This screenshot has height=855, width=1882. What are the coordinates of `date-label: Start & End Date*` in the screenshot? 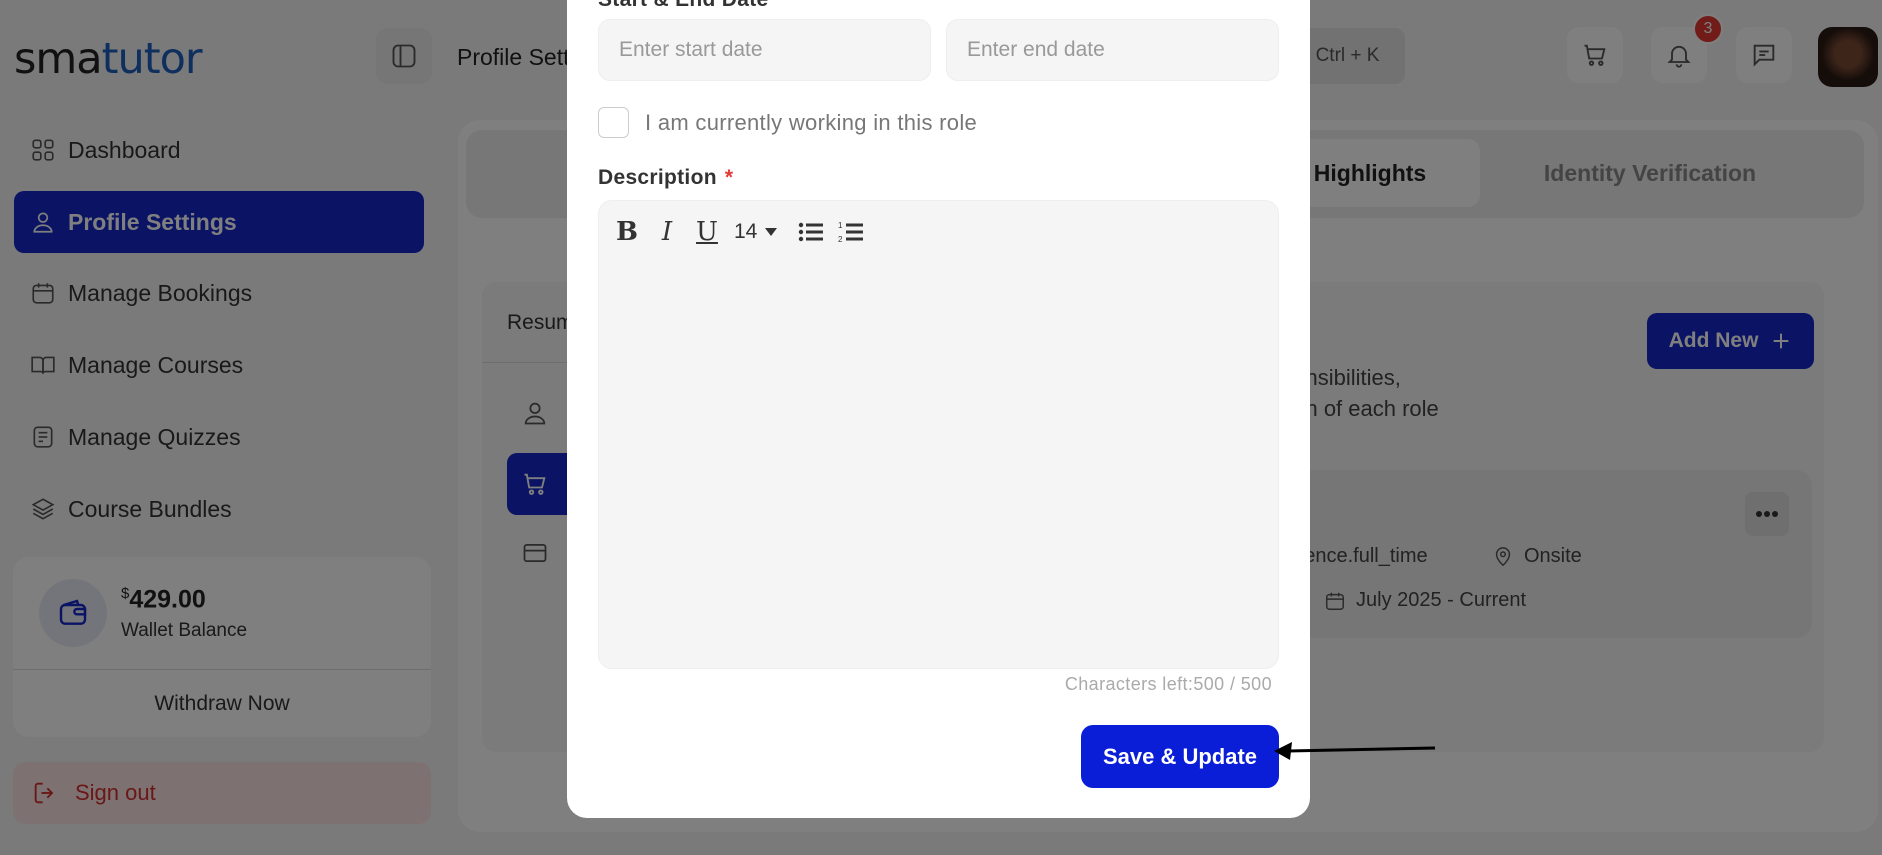 It's located at (691, 6).